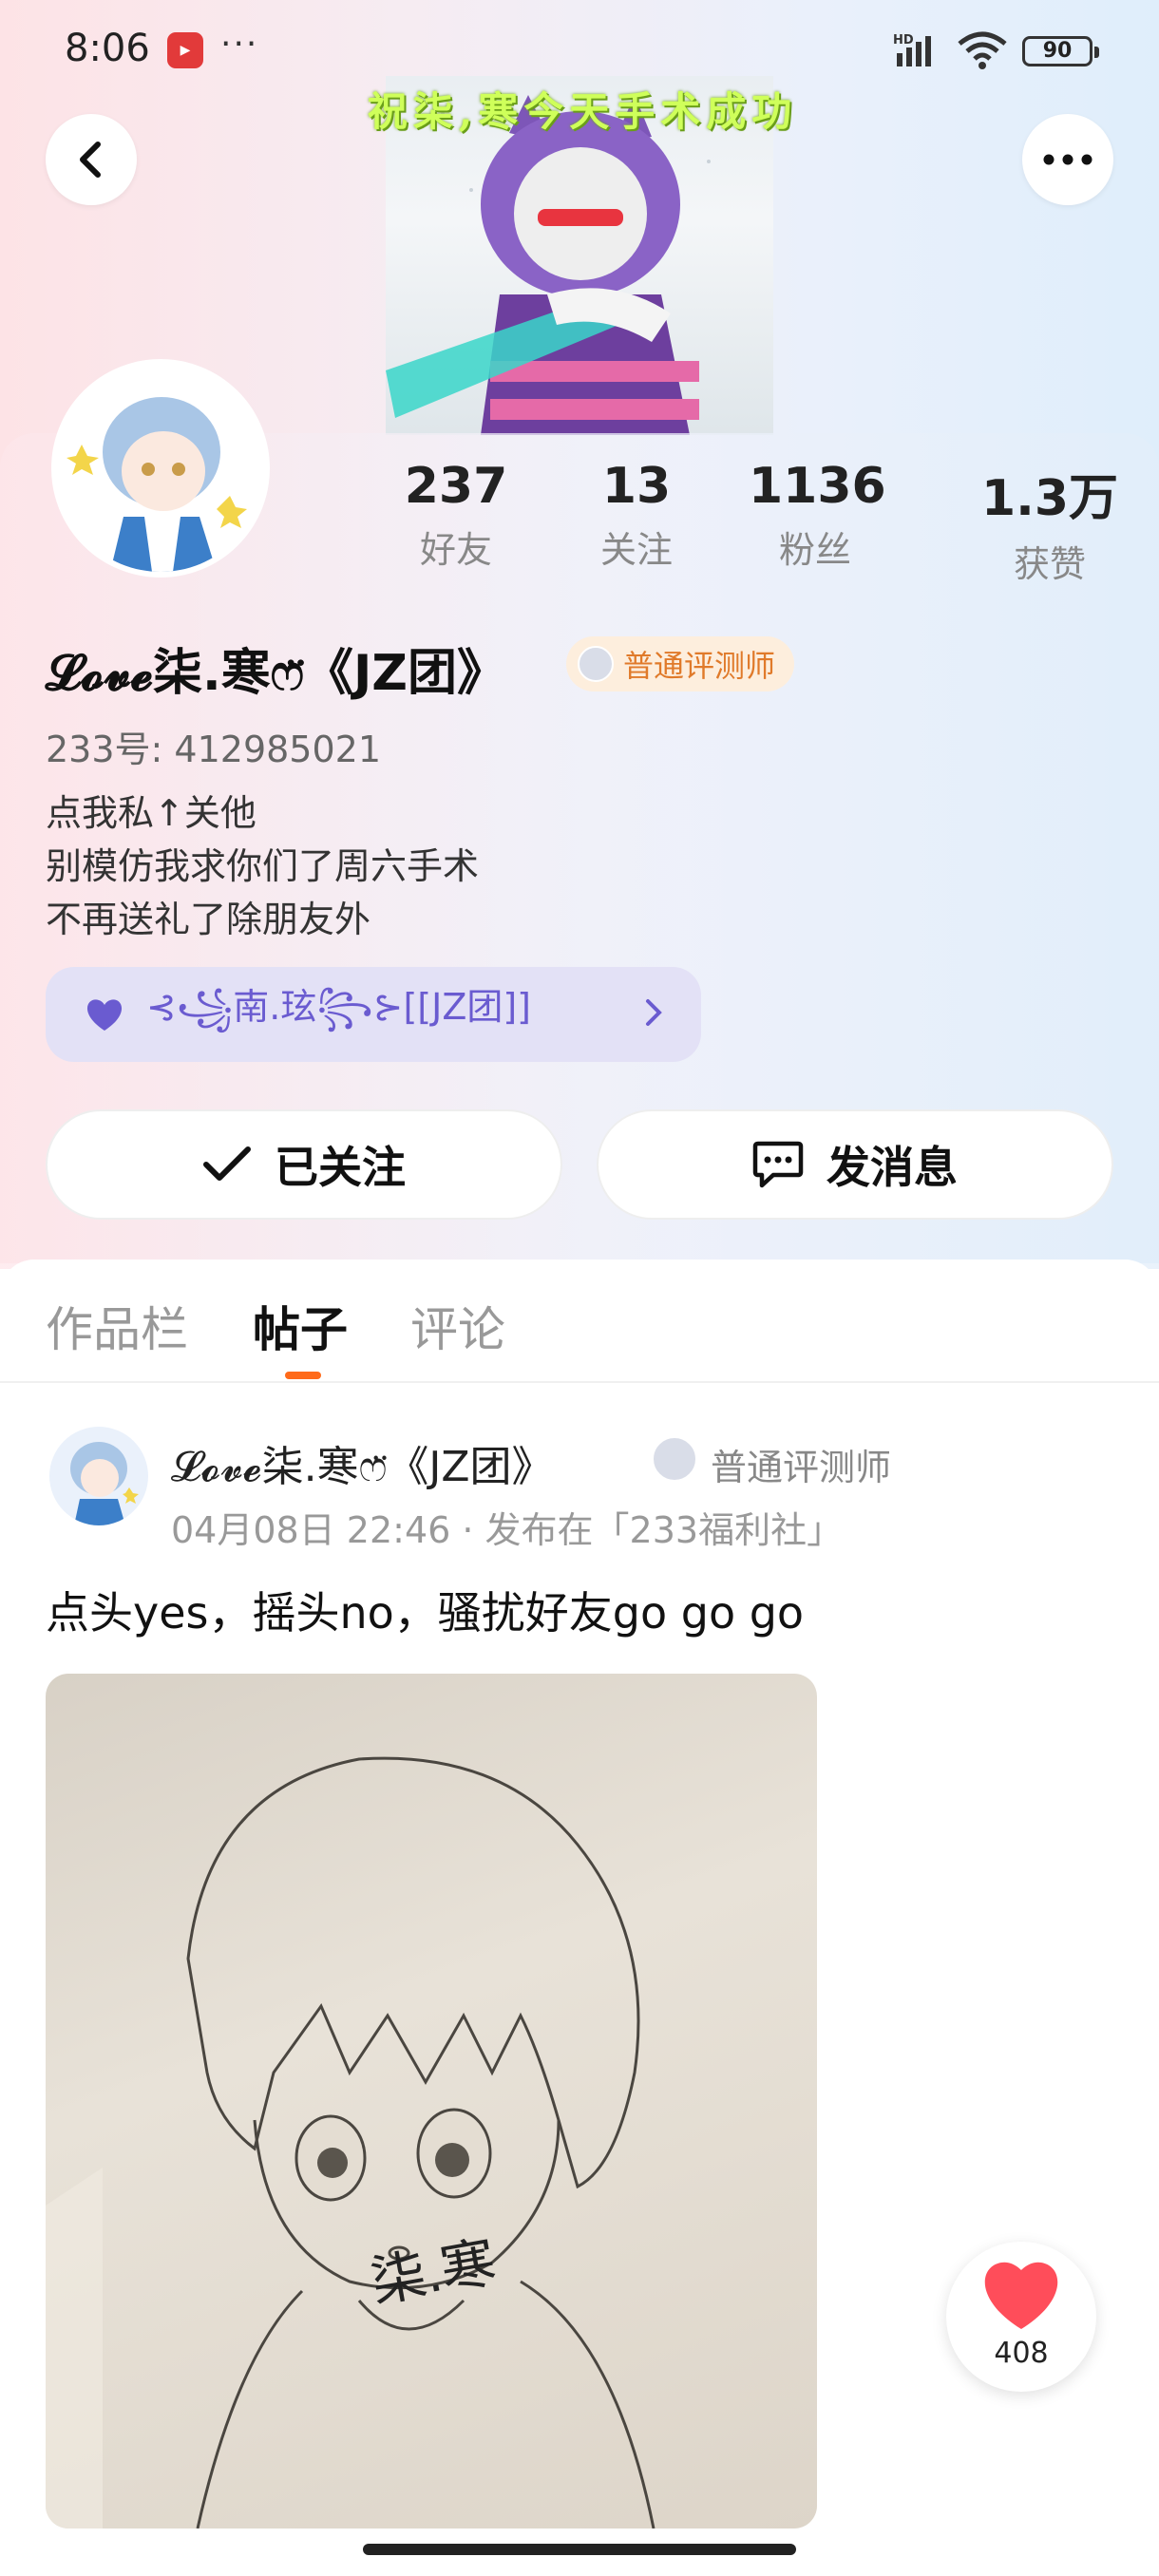 This screenshot has width=1159, height=2576. I want to click on home-indicator, so click(579, 2549).